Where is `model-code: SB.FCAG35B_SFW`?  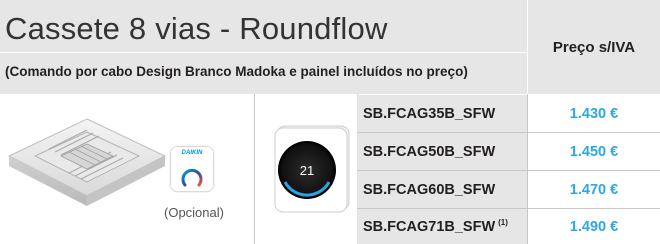
model-code: SB.FCAG35B_SFW is located at coordinates (429, 113).